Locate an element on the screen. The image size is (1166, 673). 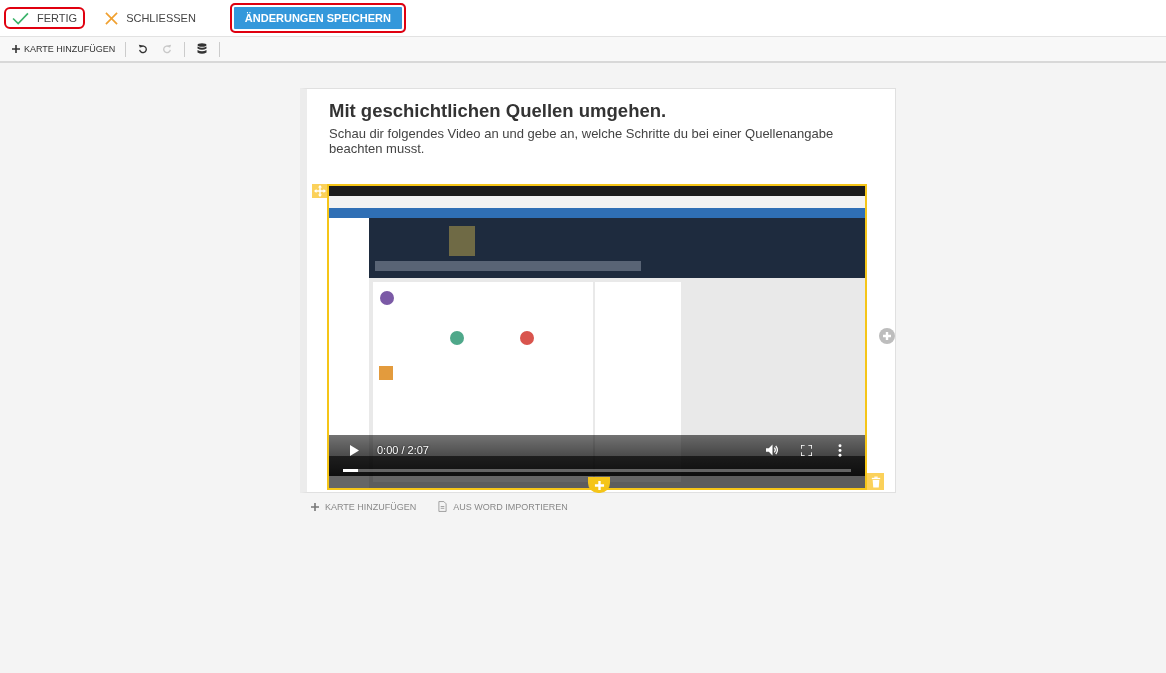
card-title: Mit geschichtlichen Quellen umgehen. is located at coordinates (498, 111).